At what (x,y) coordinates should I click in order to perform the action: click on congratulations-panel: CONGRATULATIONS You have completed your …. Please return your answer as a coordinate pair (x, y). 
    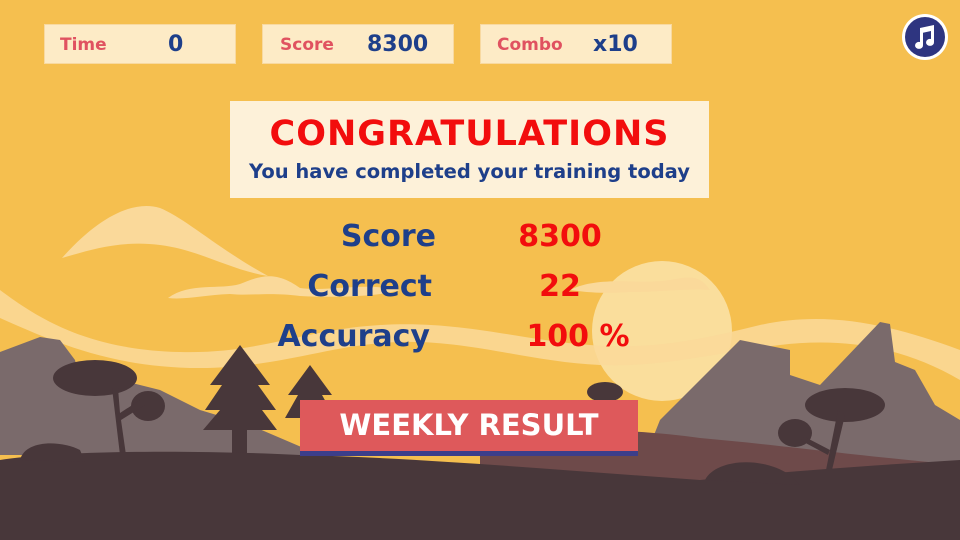
    Looking at the image, I should click on (469, 149).